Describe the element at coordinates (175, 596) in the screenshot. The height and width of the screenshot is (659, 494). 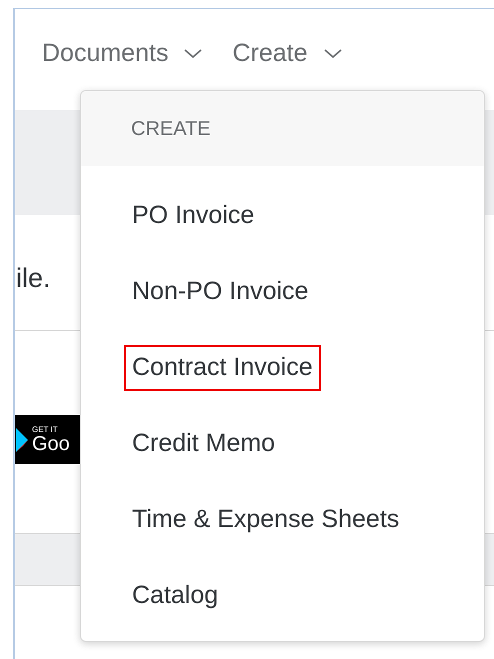
I see `menu-item: Catalog` at that location.